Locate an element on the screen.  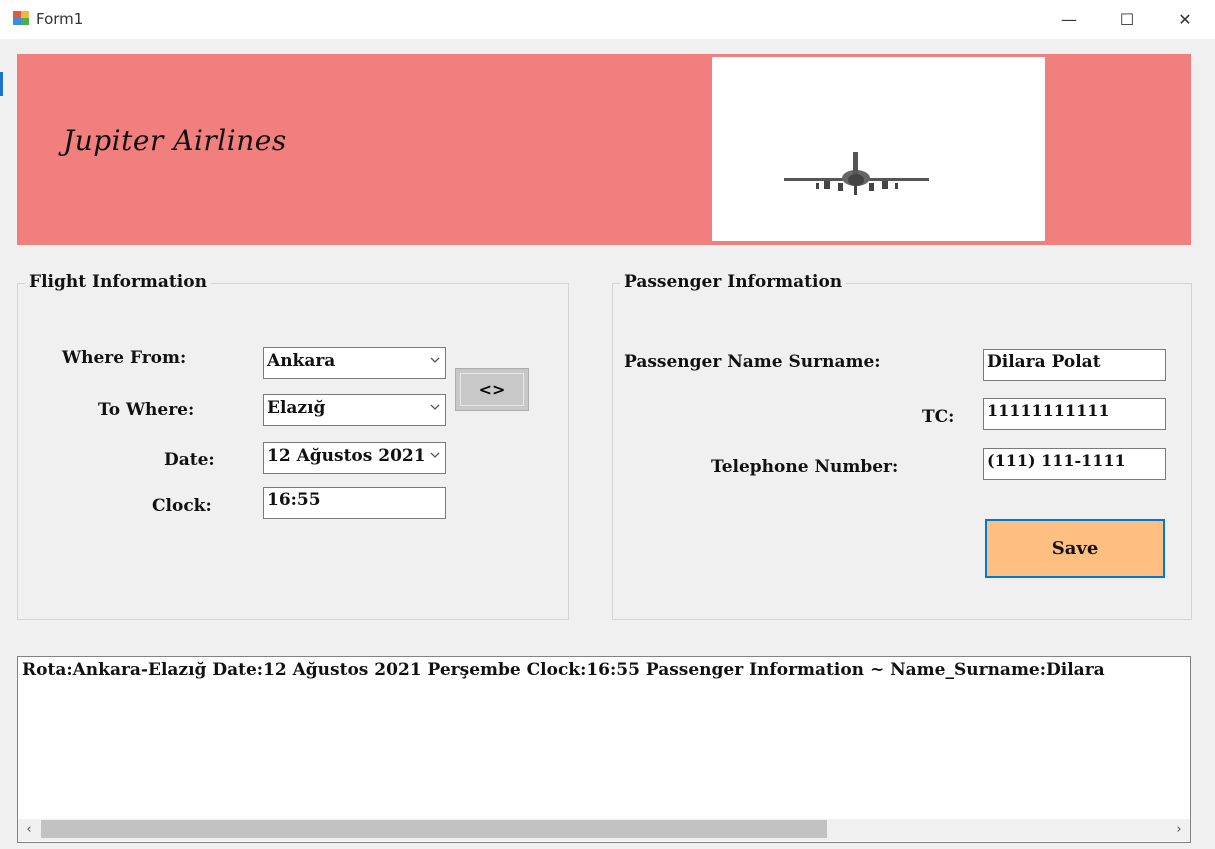
scrollbar-thumb is located at coordinates (434, 829).